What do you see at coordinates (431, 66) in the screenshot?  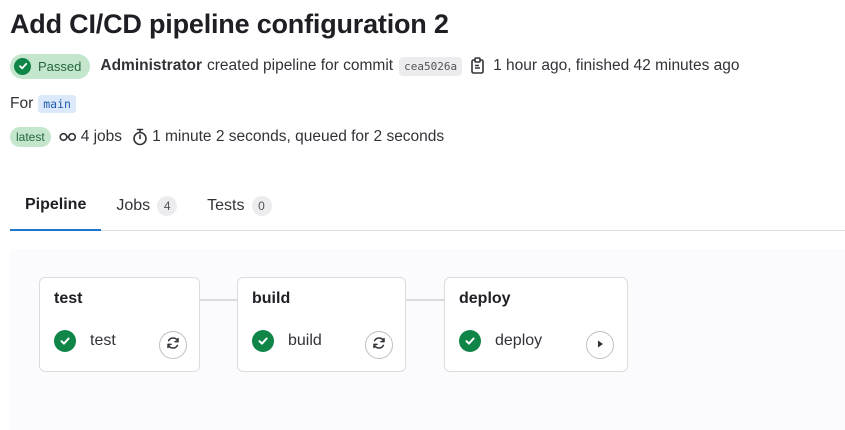 I see `commit-sha-link: cea5026a` at bounding box center [431, 66].